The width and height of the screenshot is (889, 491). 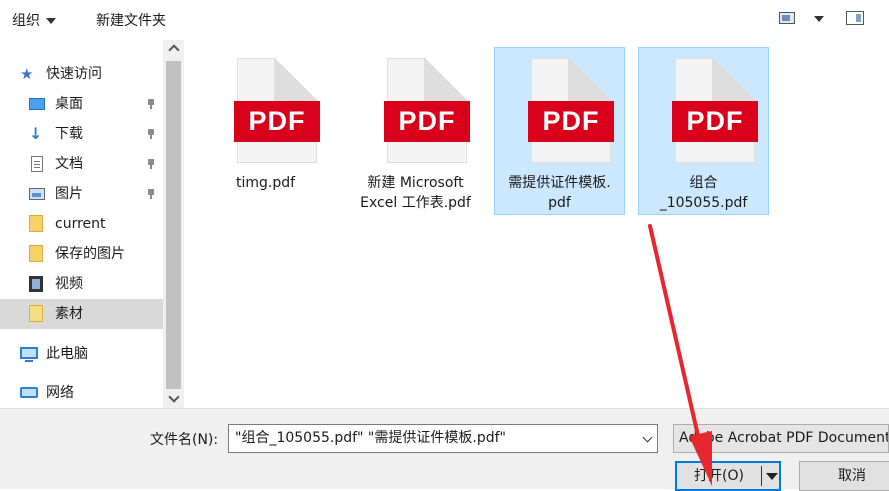 I want to click on desktop-icon, so click(x=37, y=104).